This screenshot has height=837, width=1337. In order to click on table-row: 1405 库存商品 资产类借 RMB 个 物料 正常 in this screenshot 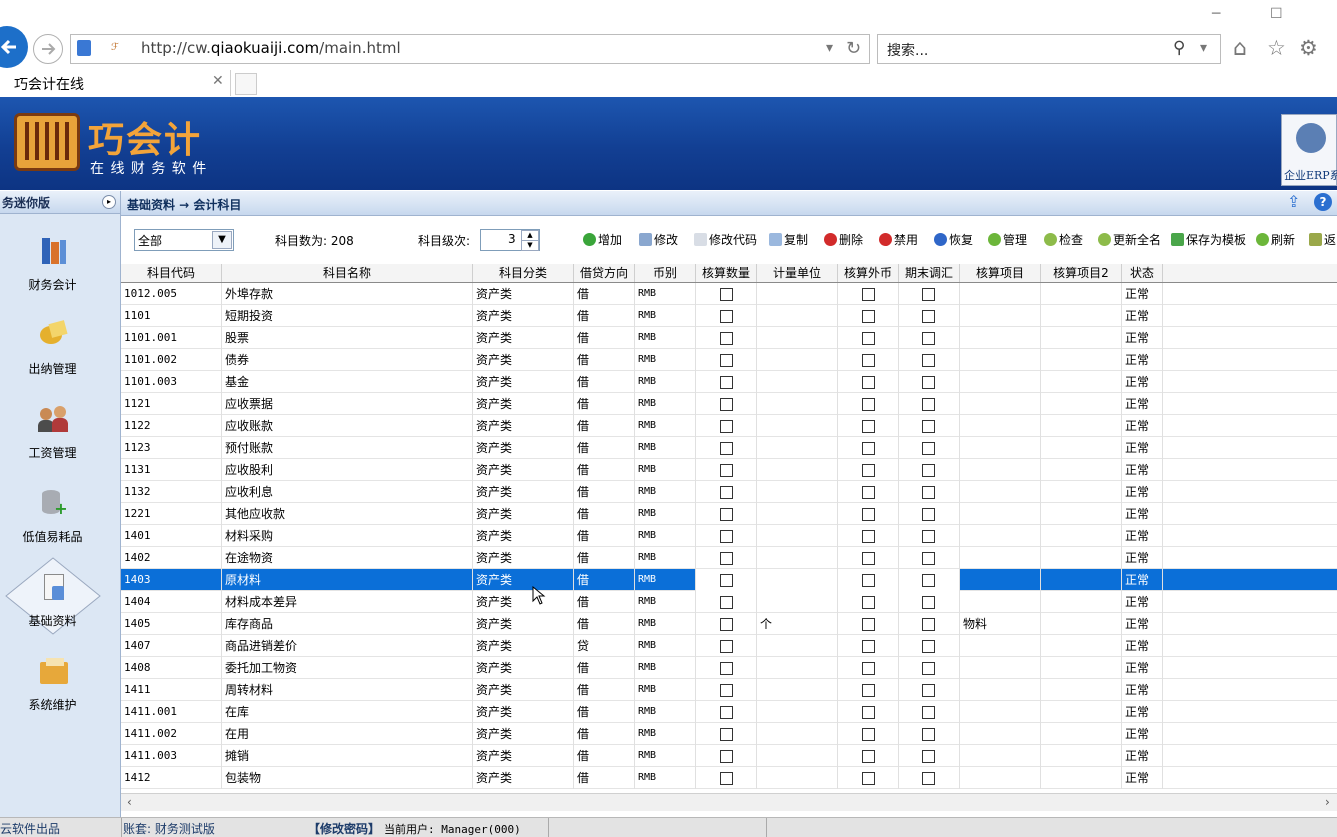, I will do `click(729, 624)`.